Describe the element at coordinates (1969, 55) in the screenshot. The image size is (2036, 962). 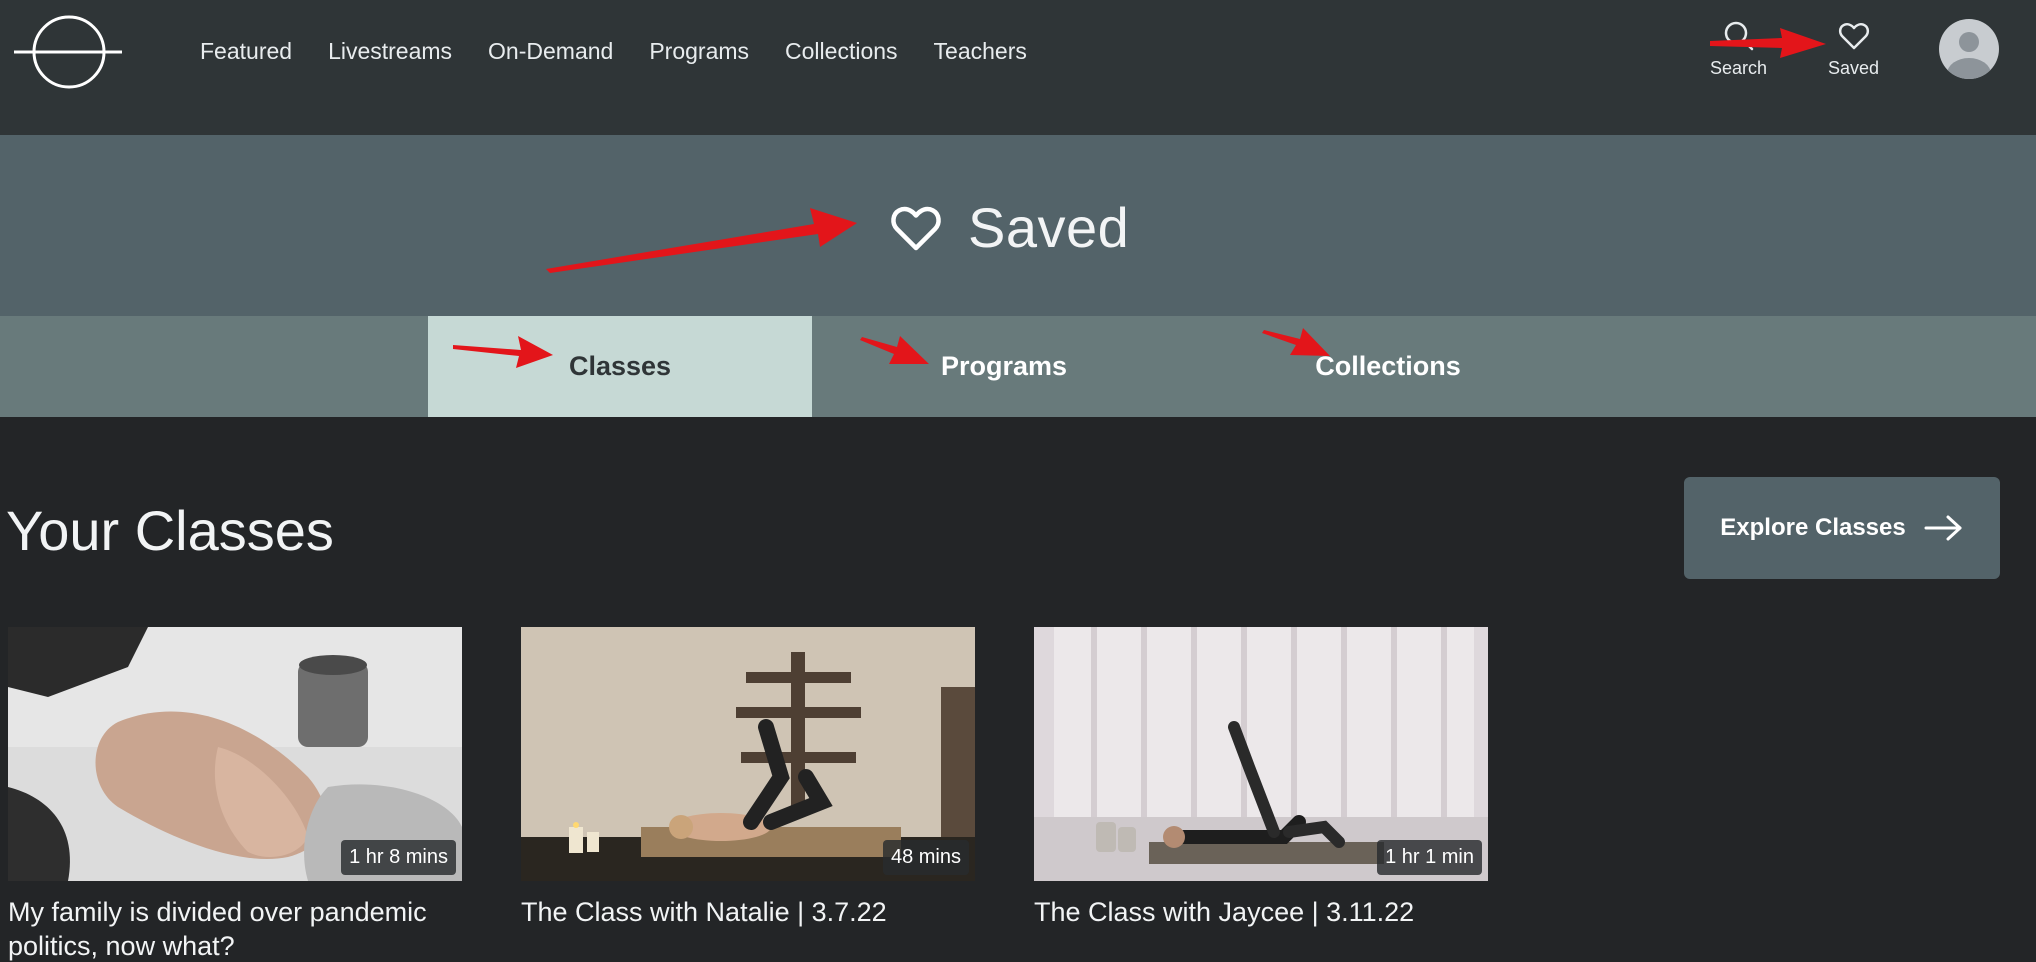
I see `user-icon` at that location.